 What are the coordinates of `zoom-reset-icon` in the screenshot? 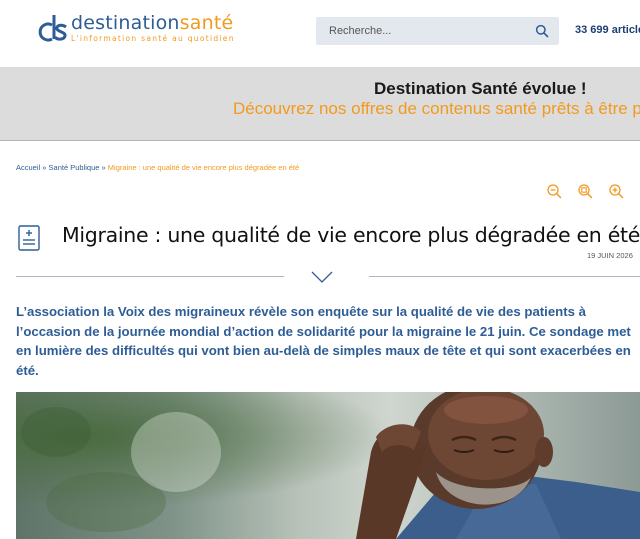 It's located at (585, 191).